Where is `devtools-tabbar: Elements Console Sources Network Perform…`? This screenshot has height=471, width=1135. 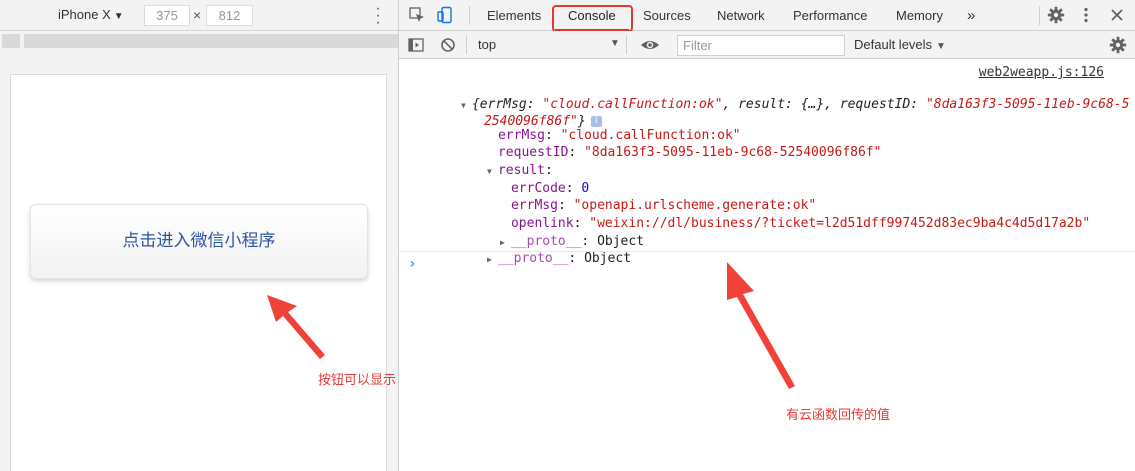 devtools-tabbar: Elements Console Sources Network Perform… is located at coordinates (767, 16).